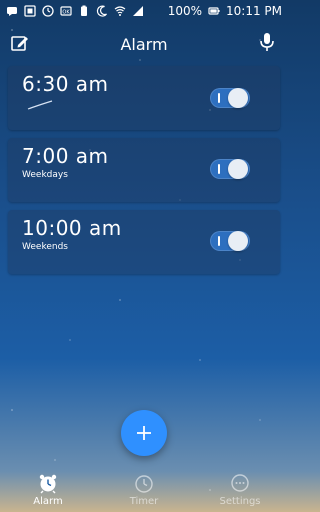 The height and width of the screenshot is (512, 320). What do you see at coordinates (48, 484) in the screenshot?
I see `alarm-clock-icon` at bounding box center [48, 484].